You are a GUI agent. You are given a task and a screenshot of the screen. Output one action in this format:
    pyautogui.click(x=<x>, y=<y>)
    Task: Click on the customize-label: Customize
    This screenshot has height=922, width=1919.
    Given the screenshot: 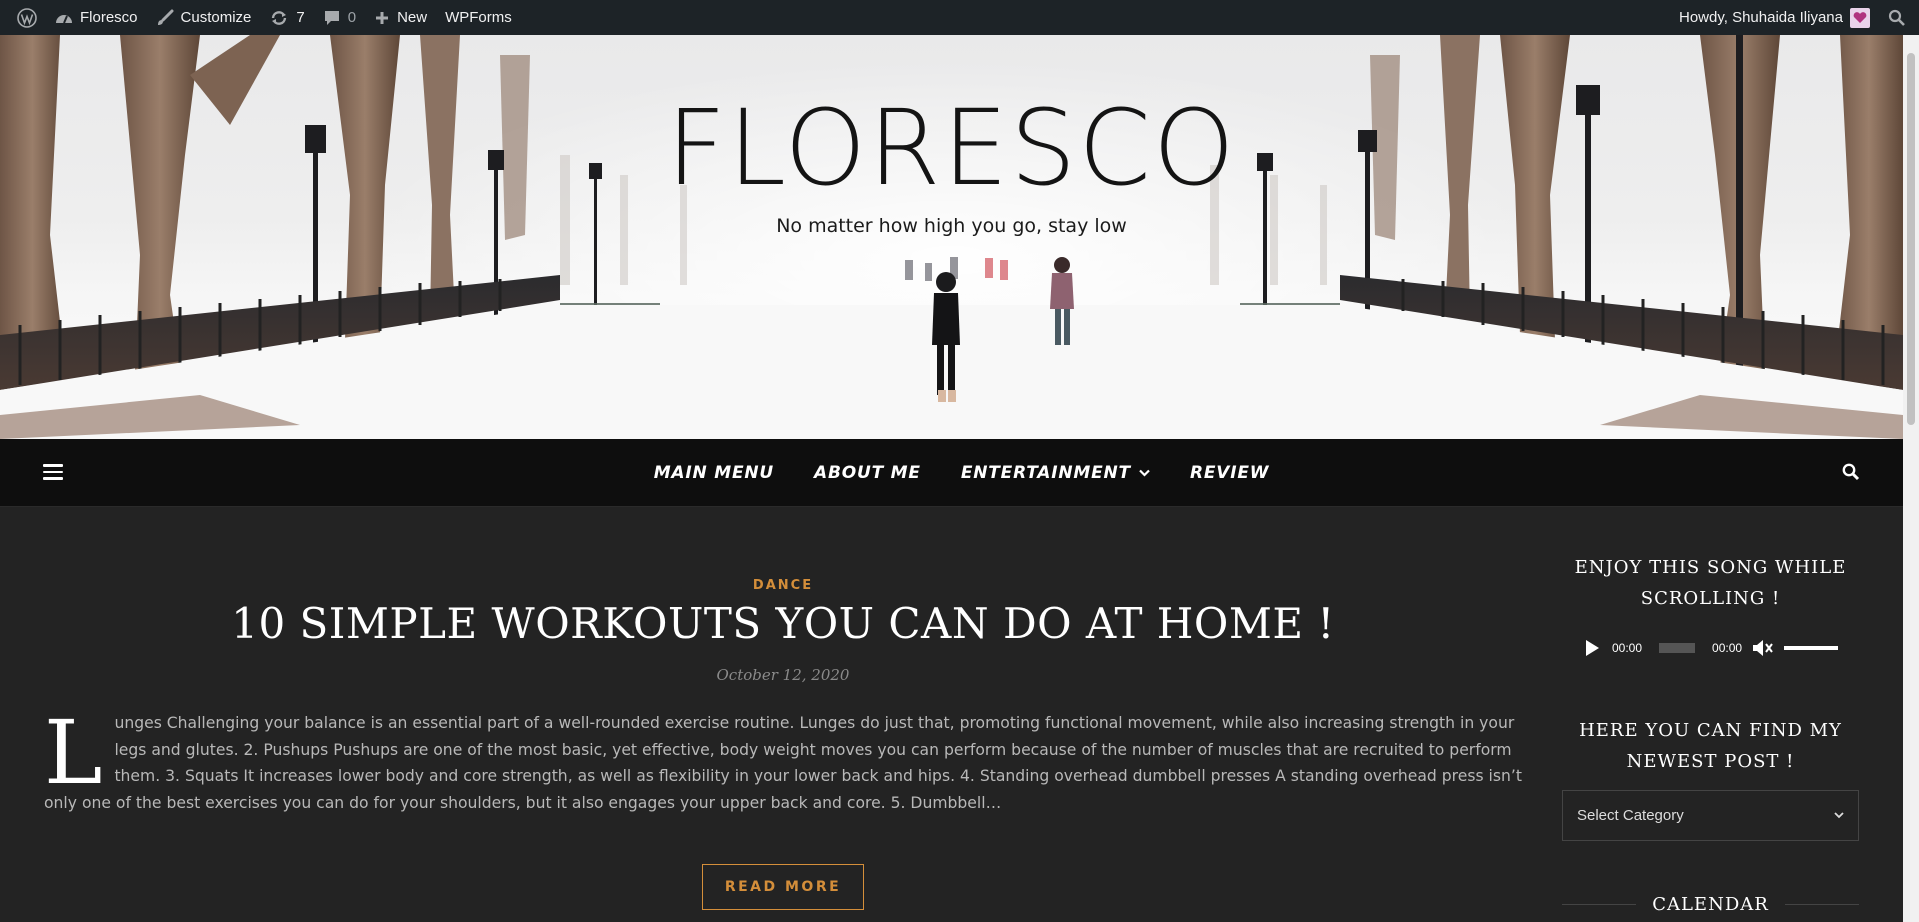 What is the action you would take?
    pyautogui.click(x=216, y=17)
    